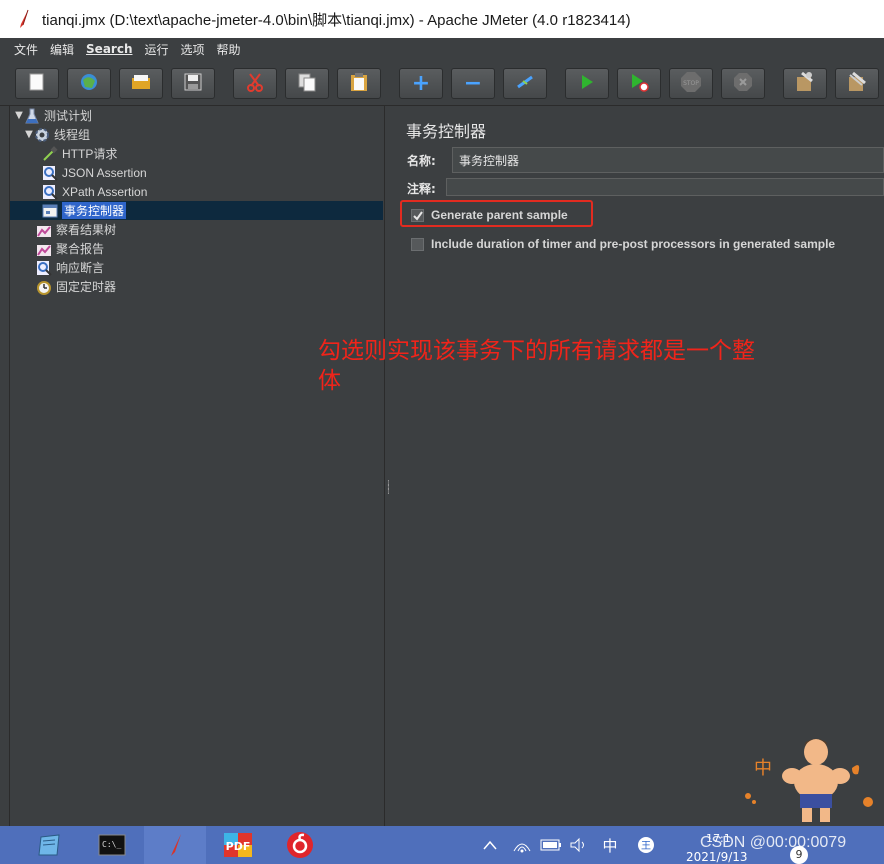 This screenshot has width=884, height=864. I want to click on svg-text: STOP, so click(691, 83).